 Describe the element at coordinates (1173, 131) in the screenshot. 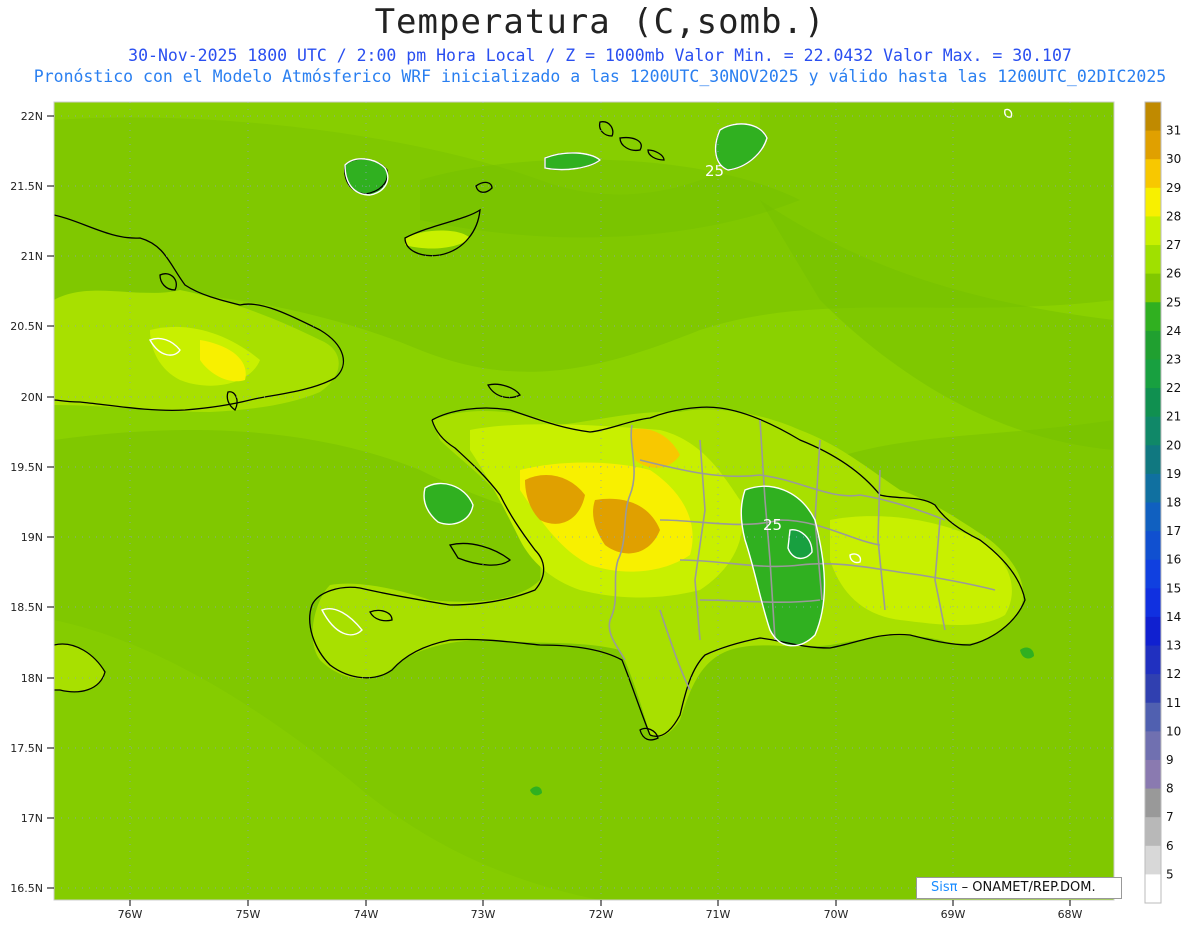

I see `colorbar-label: 31` at that location.